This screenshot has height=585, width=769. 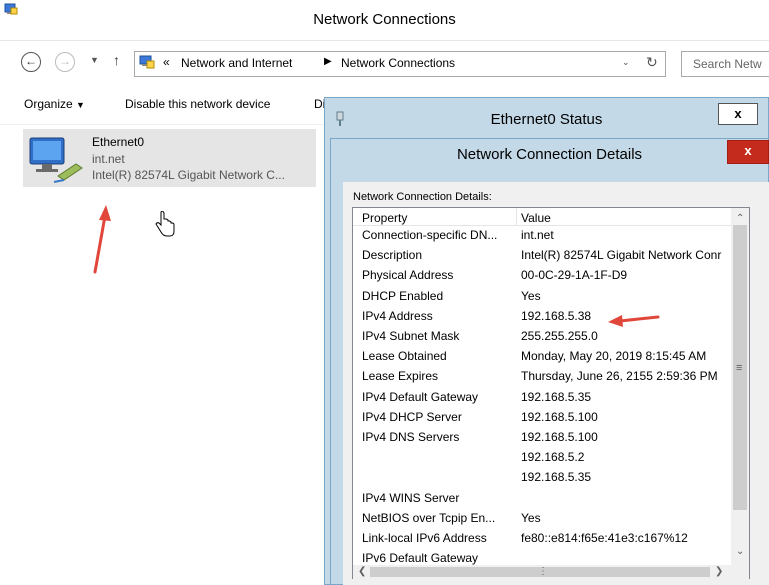 I want to click on column-divider, so click(x=516, y=216).